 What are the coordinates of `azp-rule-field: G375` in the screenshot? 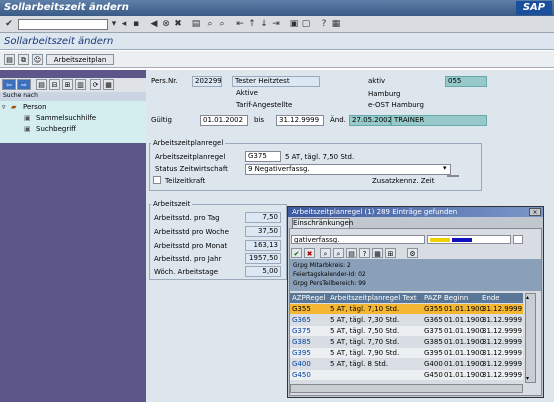 It's located at (263, 156).